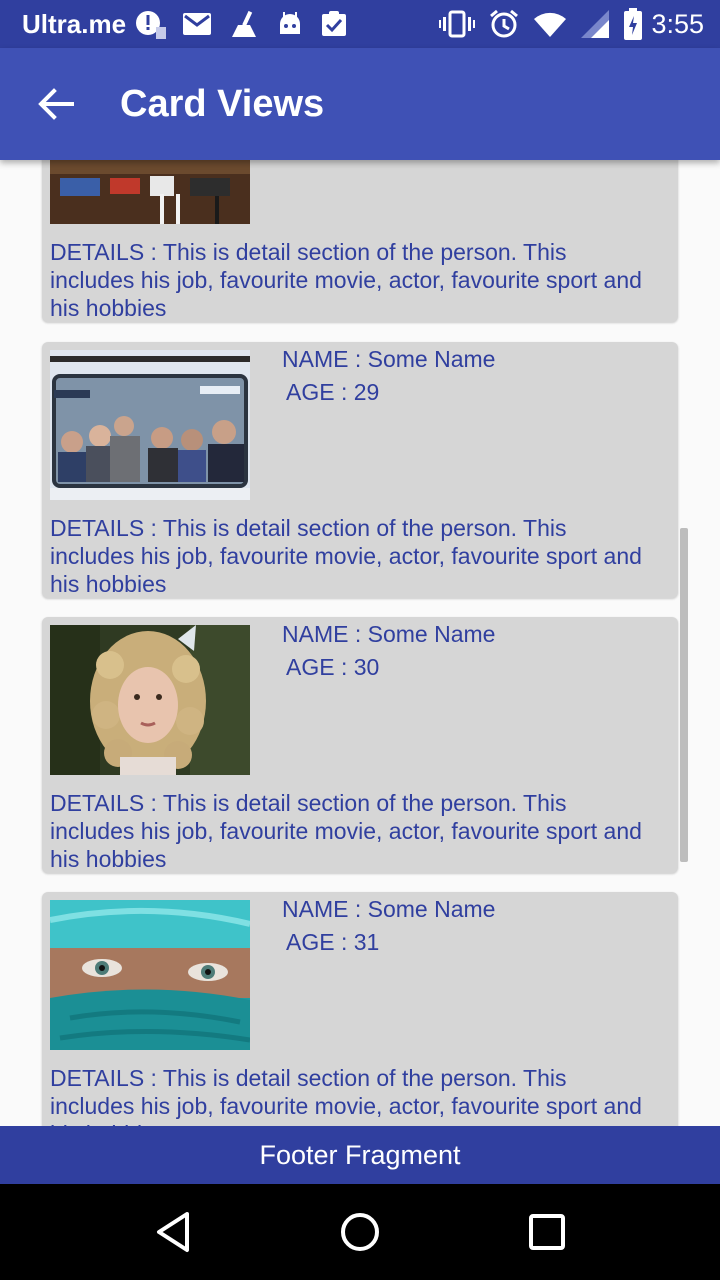 This screenshot has height=1280, width=720. I want to click on back-button, so click(56, 104).